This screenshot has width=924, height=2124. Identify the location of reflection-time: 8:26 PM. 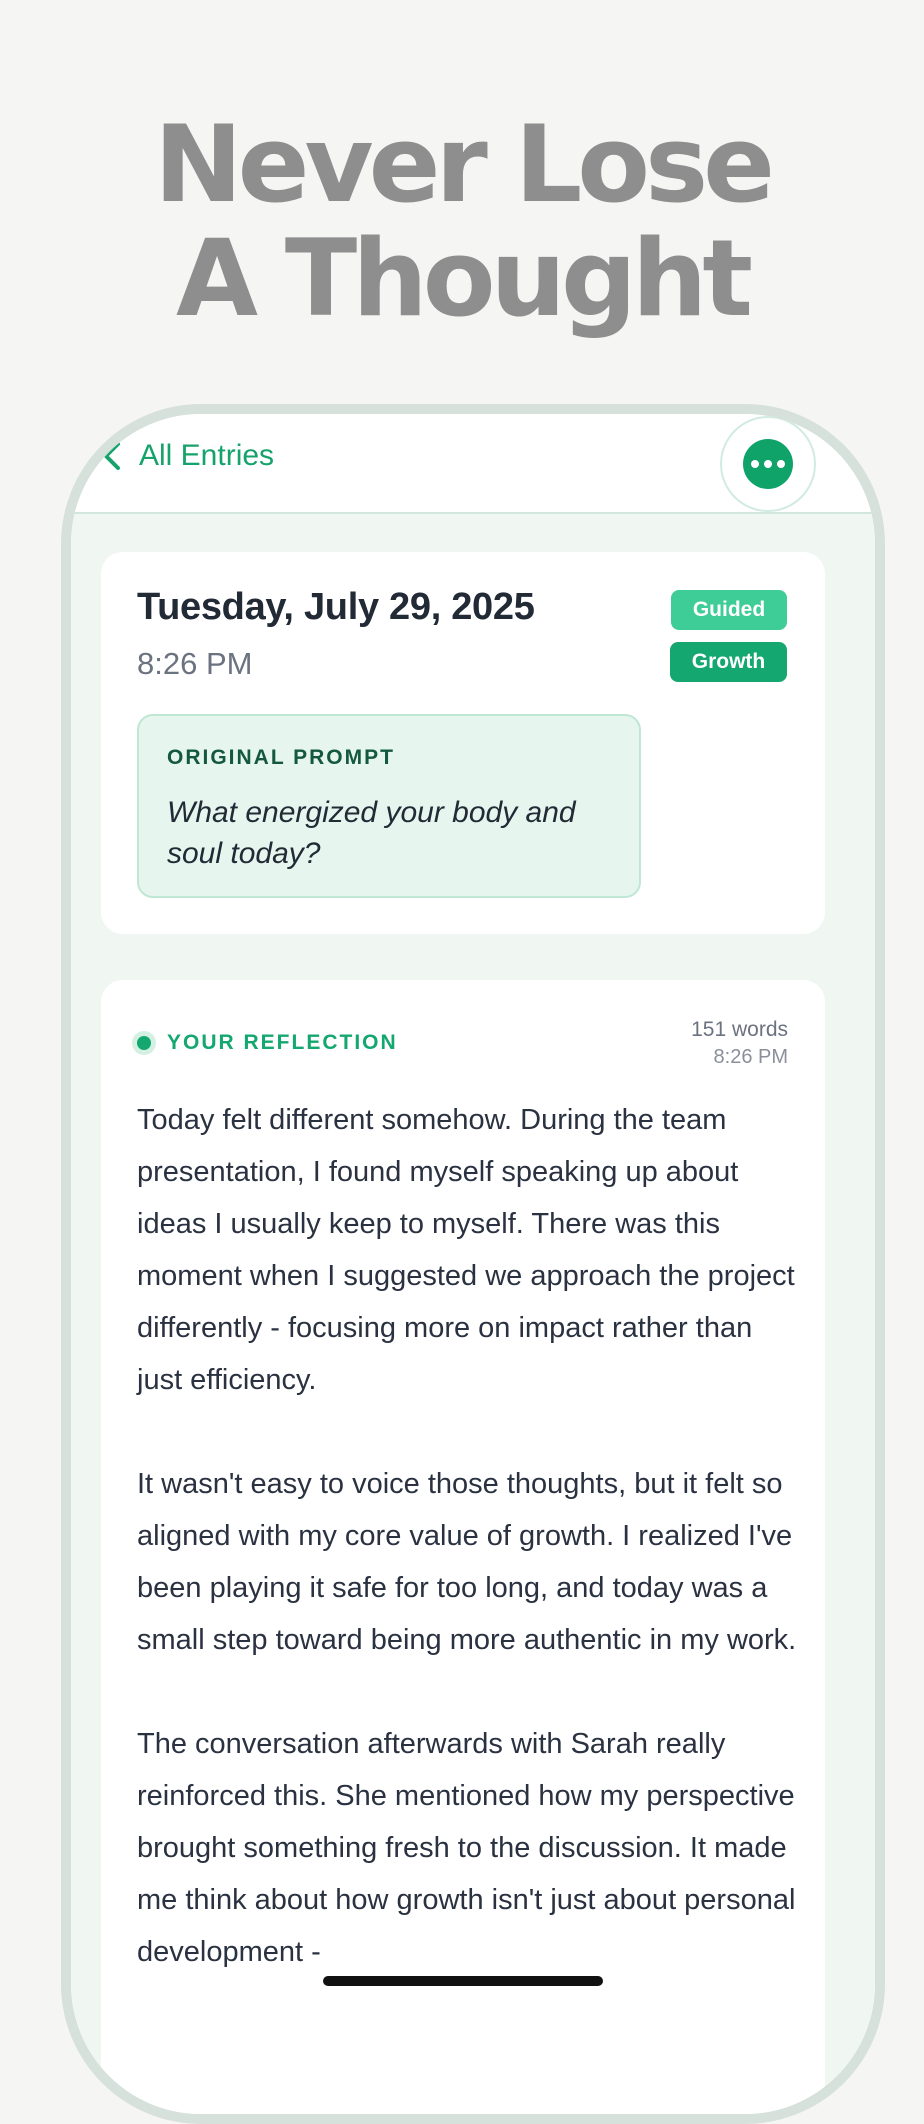
(750, 1057).